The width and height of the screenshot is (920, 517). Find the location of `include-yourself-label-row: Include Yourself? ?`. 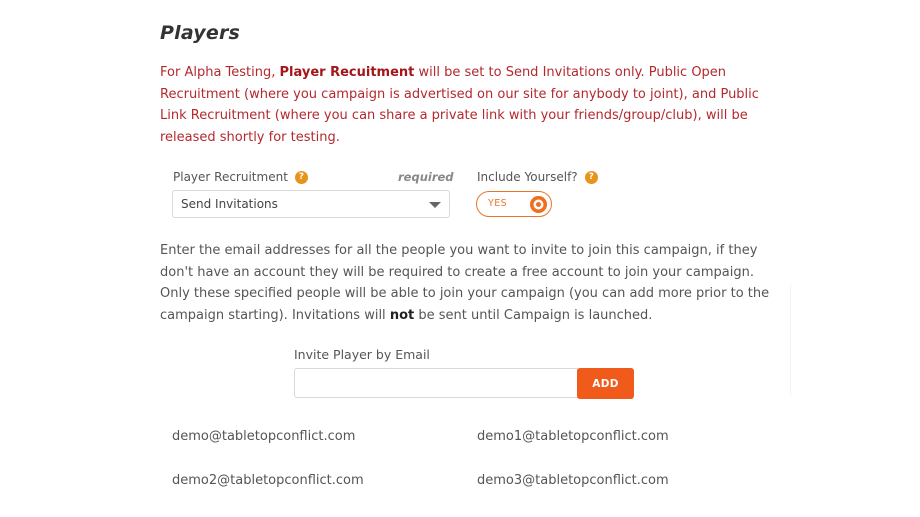

include-yourself-label-row: Include Yourself? ? is located at coordinates (537, 177).